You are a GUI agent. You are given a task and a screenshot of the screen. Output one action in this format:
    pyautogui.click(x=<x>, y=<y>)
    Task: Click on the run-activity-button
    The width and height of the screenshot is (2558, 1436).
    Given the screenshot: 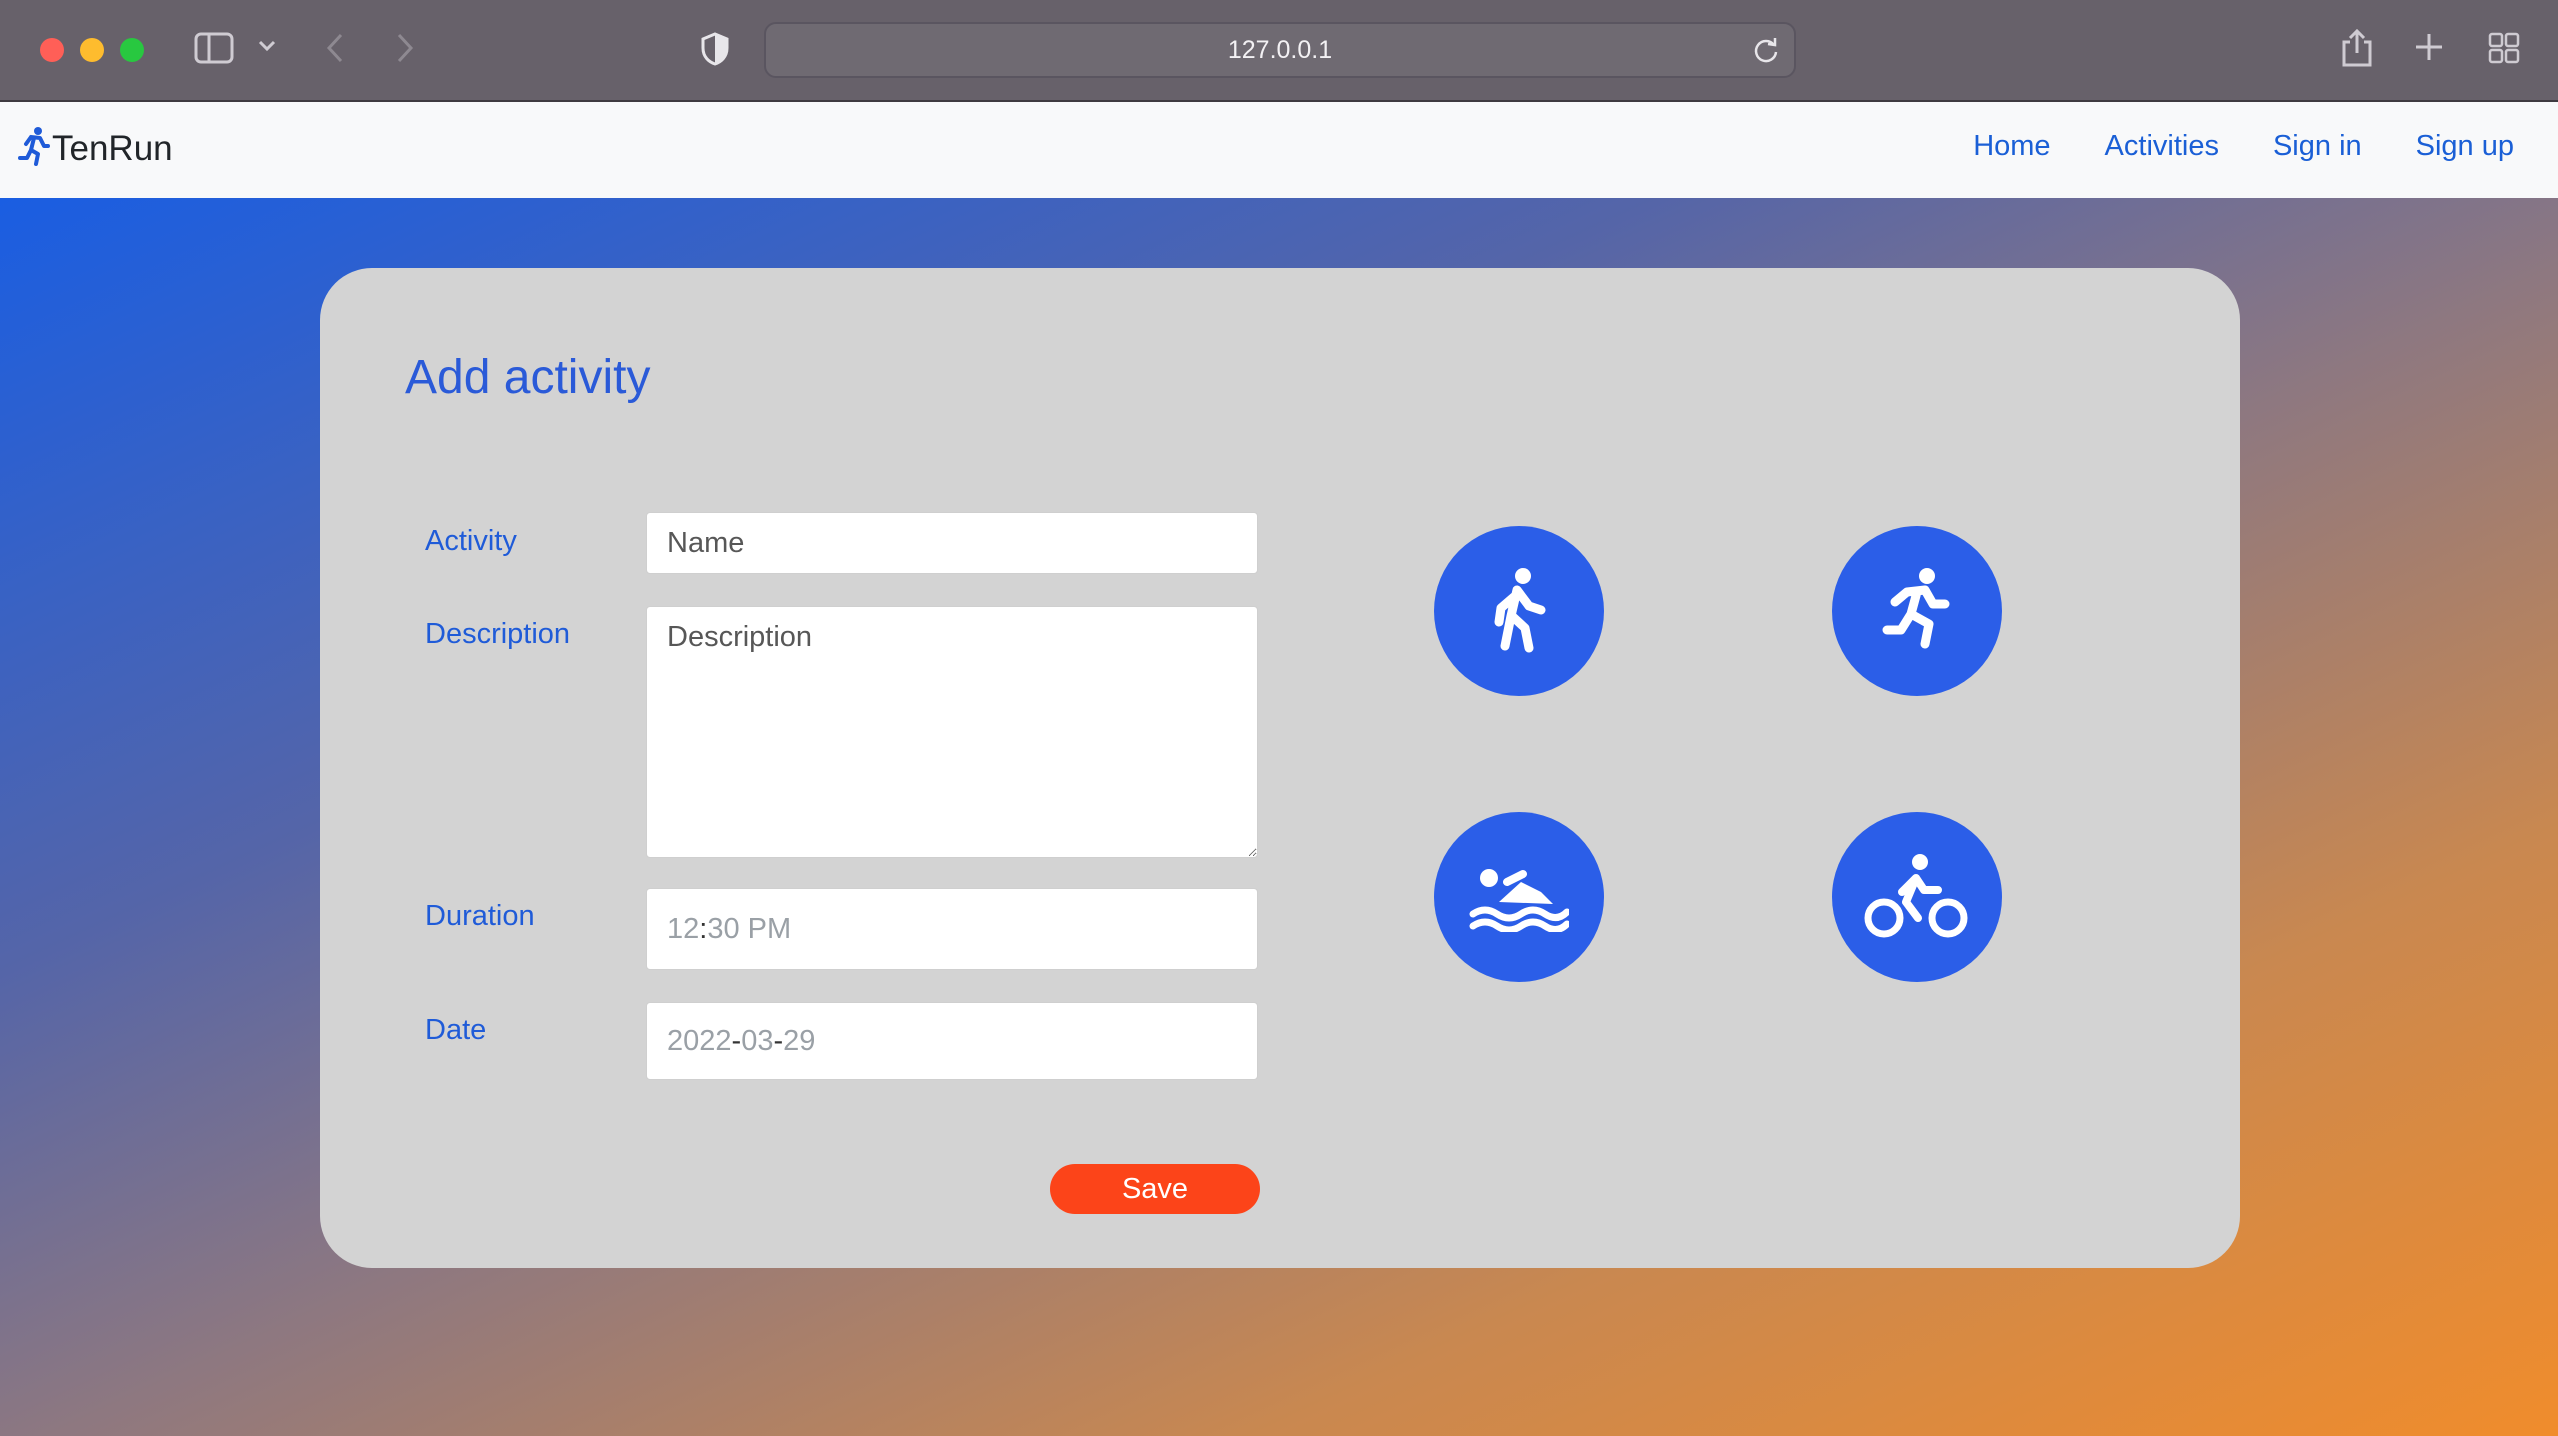 What is the action you would take?
    pyautogui.click(x=1917, y=611)
    